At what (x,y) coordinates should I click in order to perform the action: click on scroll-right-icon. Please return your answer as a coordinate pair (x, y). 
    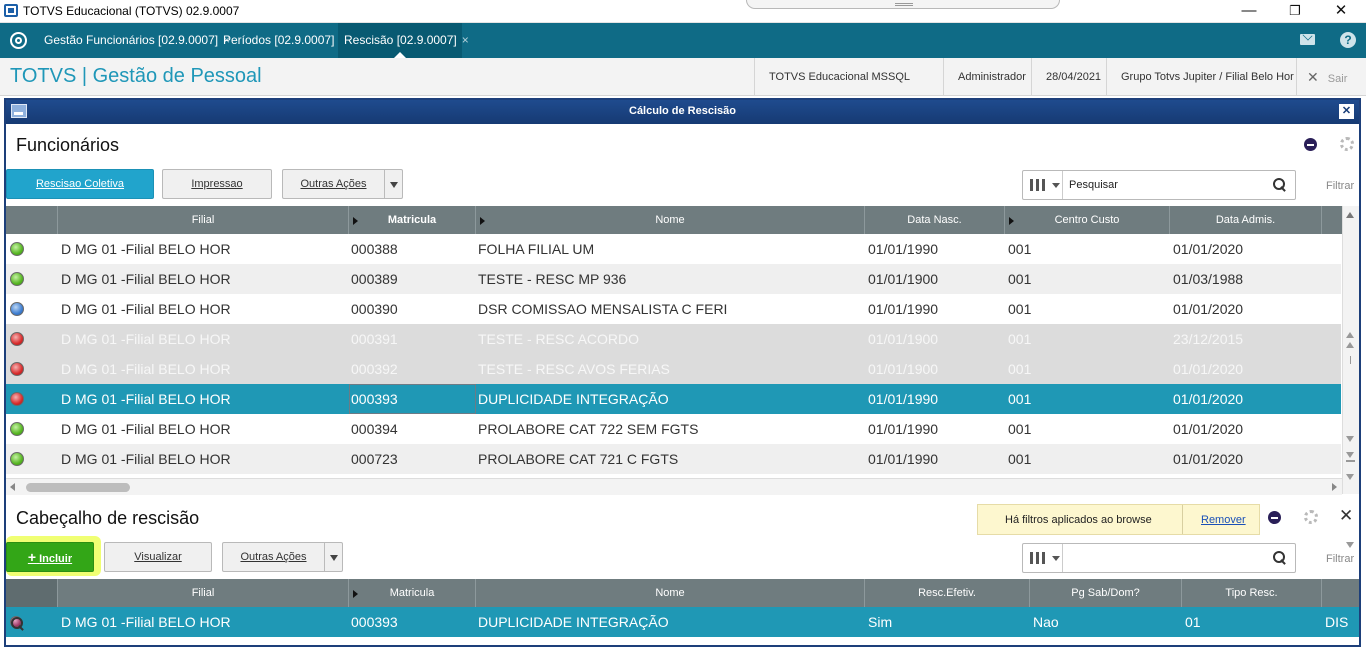
    Looking at the image, I should click on (1334, 487).